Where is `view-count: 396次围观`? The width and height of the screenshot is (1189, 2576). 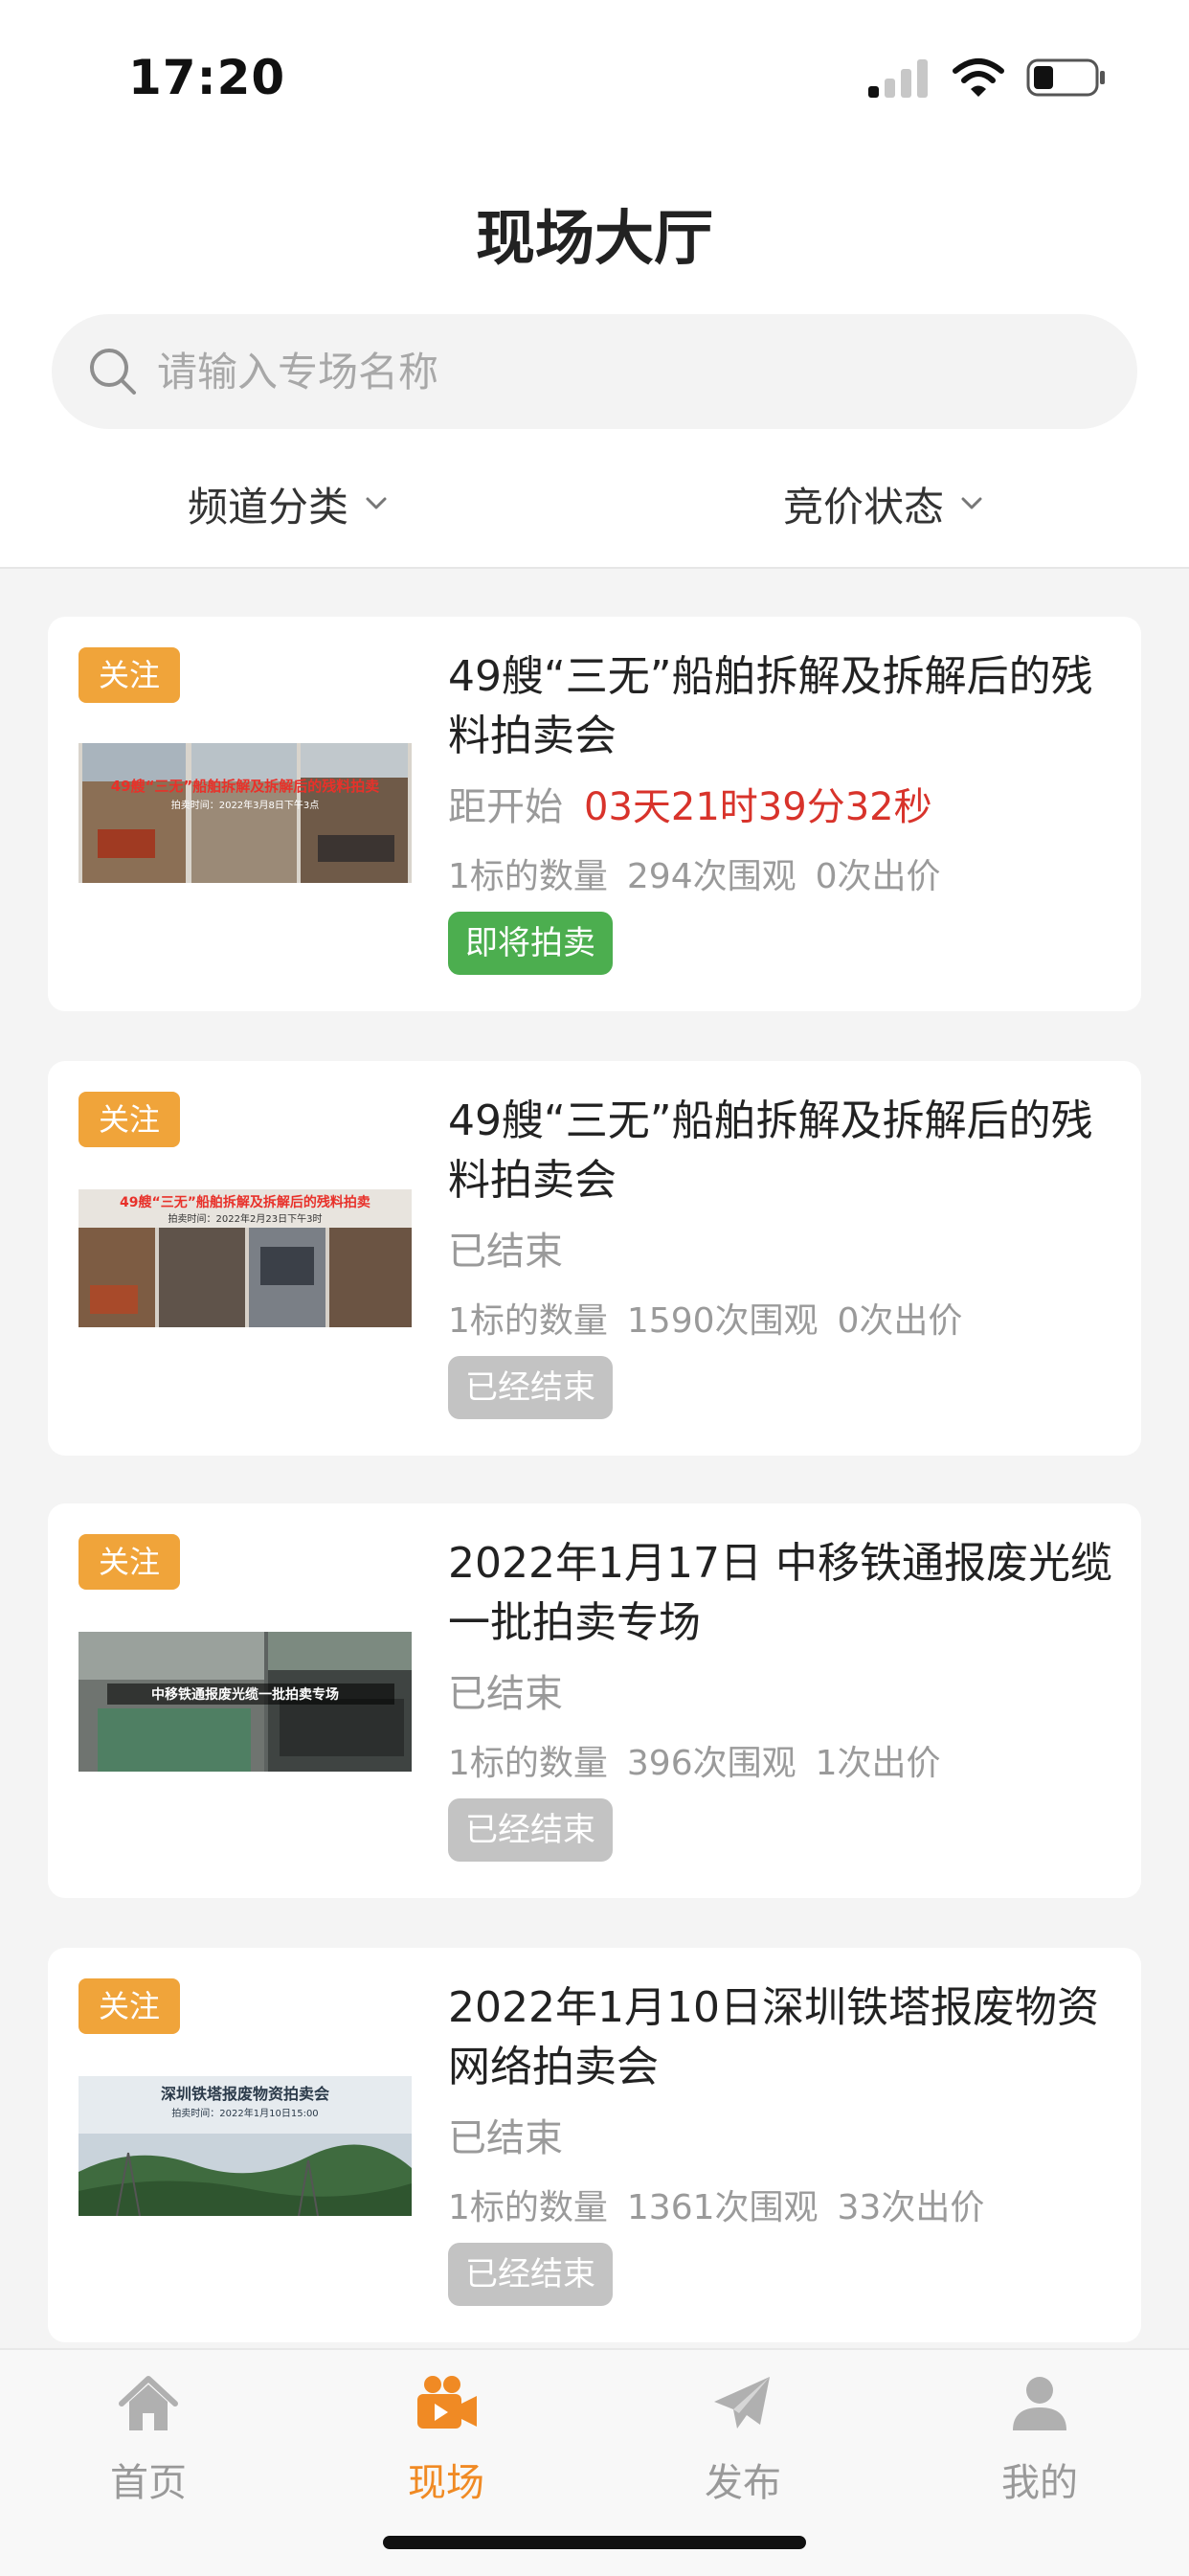
view-count: 396次围观 is located at coordinates (711, 1763).